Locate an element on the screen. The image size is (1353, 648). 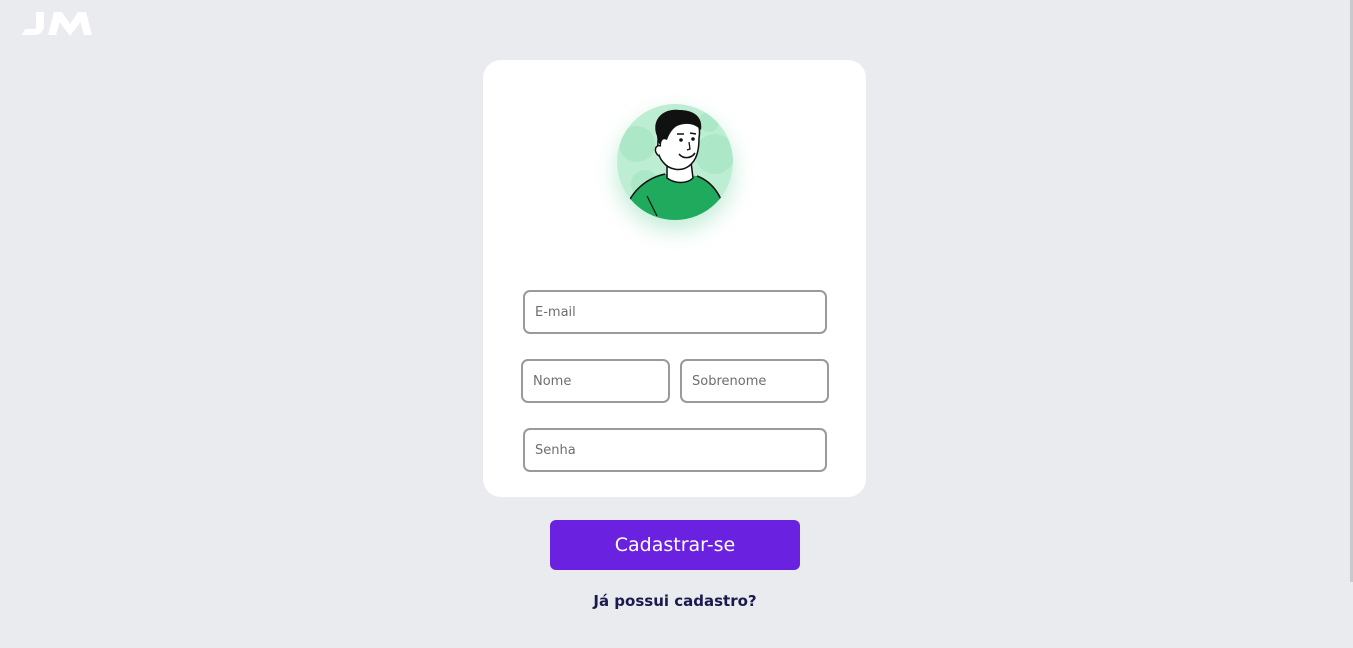
first-name-field is located at coordinates (595, 381).